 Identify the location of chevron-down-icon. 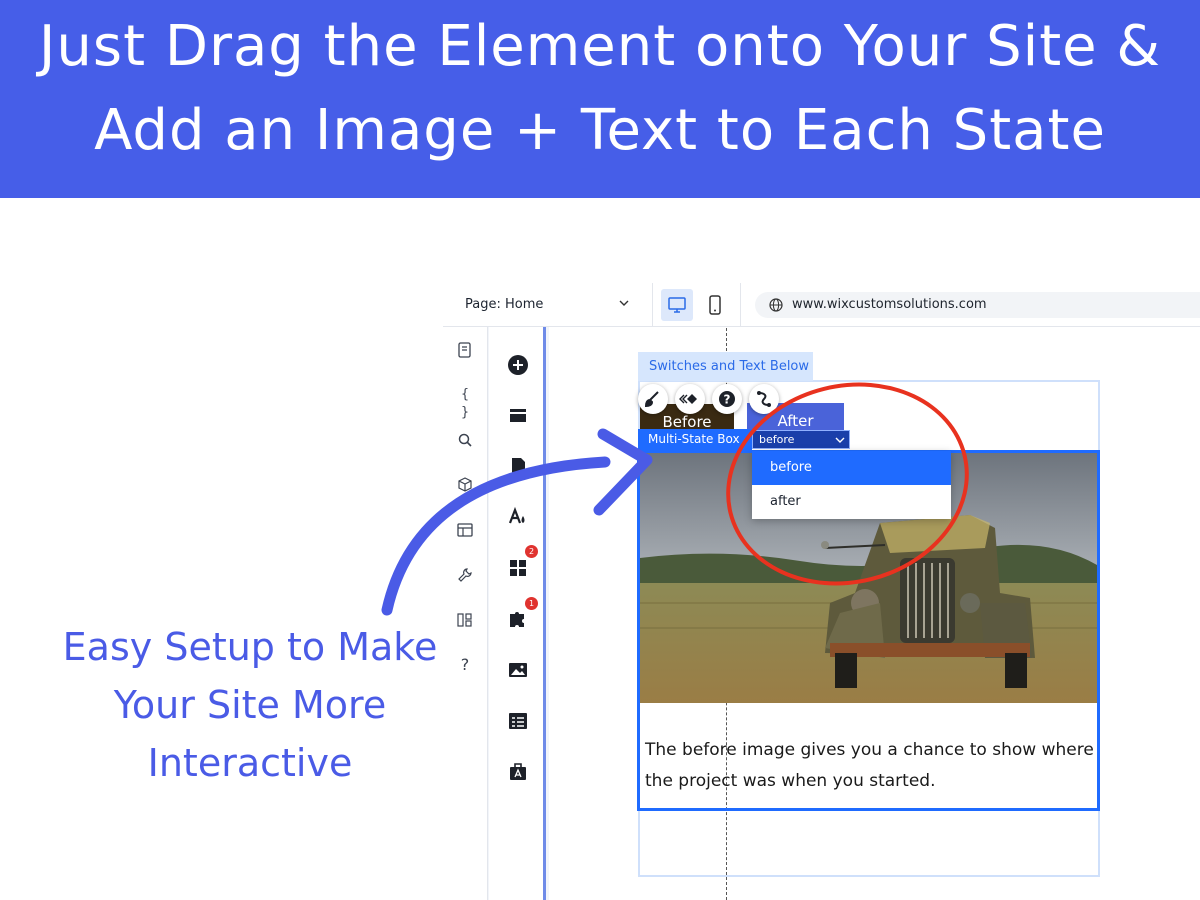
(624, 303).